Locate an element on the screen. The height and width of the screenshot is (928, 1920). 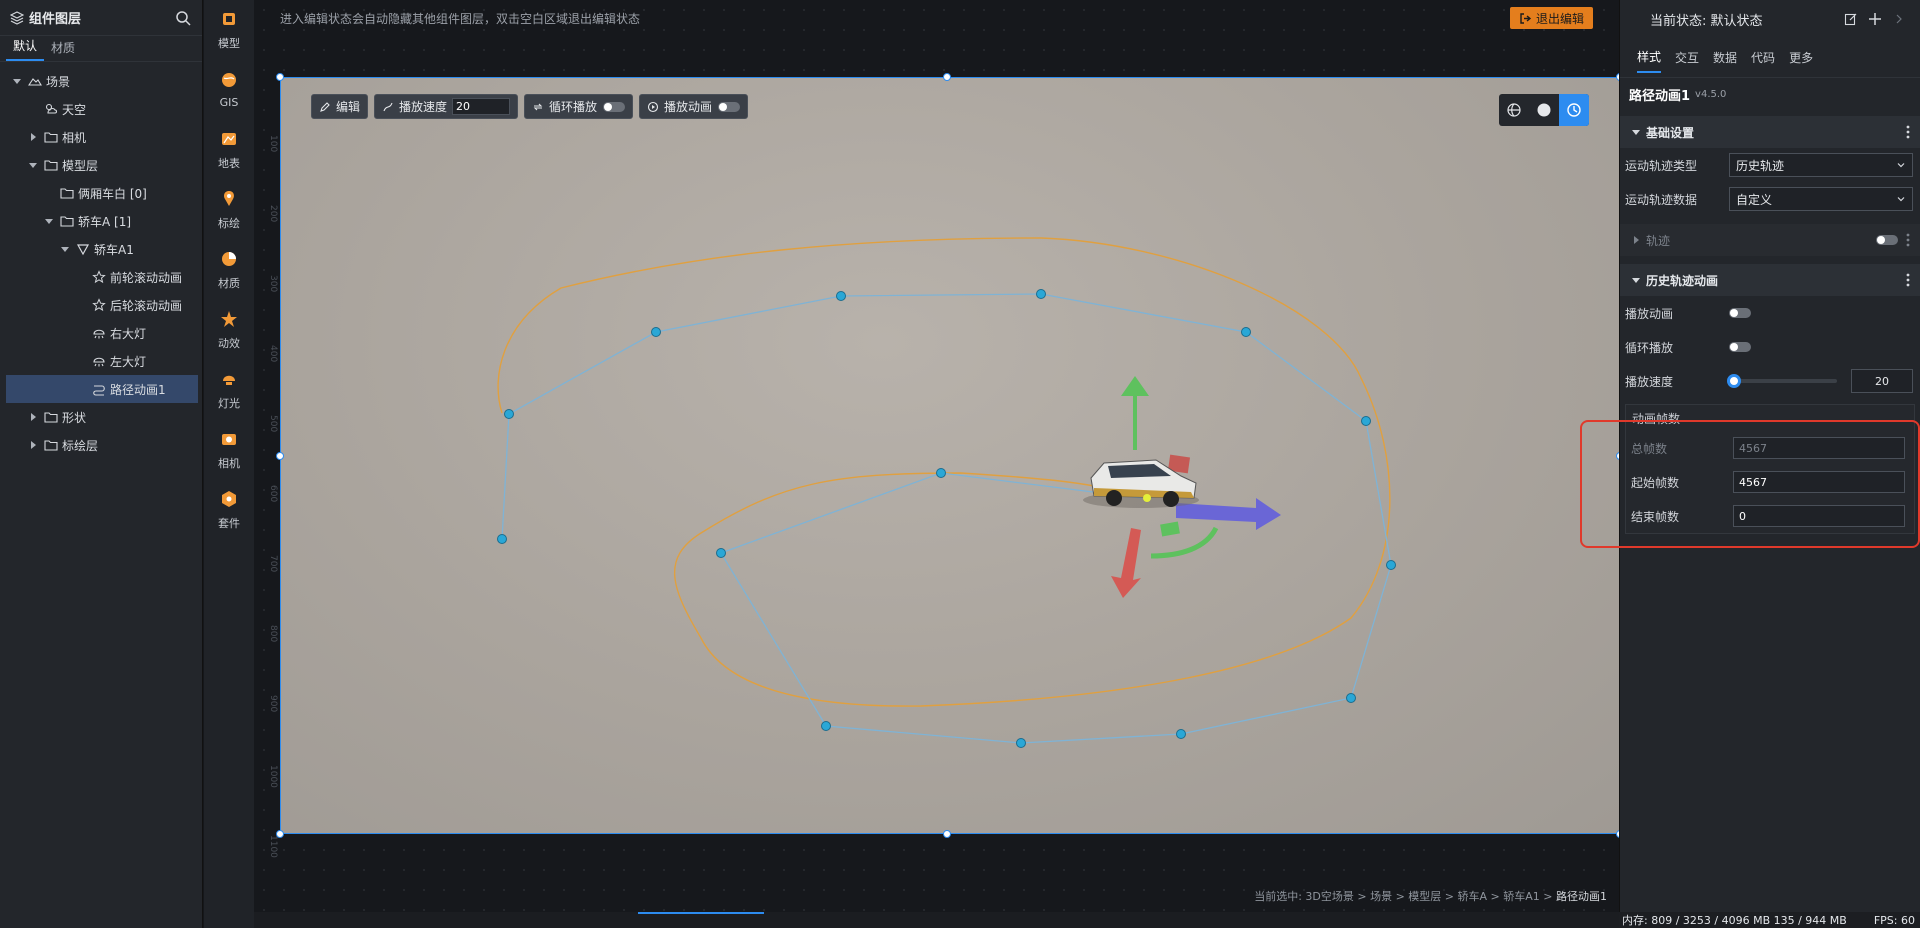
speed-number: 20 is located at coordinates (1882, 381).